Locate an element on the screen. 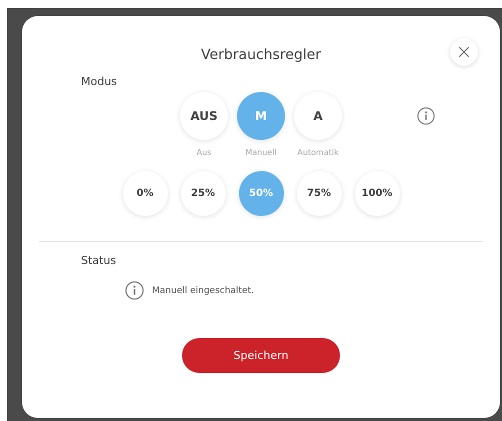 The image size is (502, 421). section-label: Status is located at coordinates (98, 261).